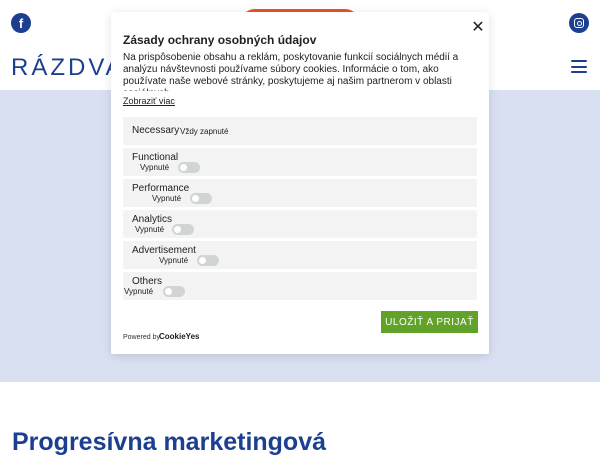 This screenshot has height=457, width=600. I want to click on performance-toggle, so click(201, 198).